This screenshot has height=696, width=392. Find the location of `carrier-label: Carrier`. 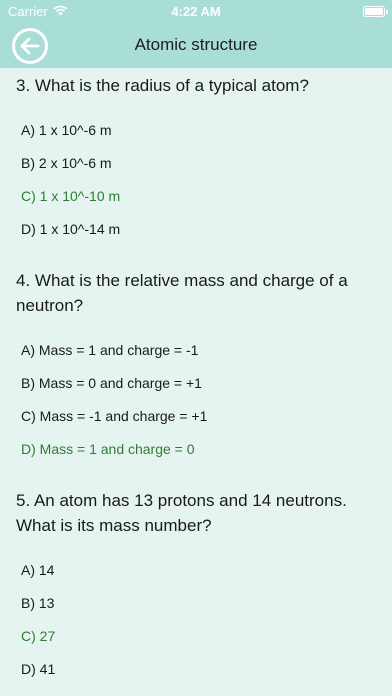

carrier-label: Carrier is located at coordinates (28, 11).